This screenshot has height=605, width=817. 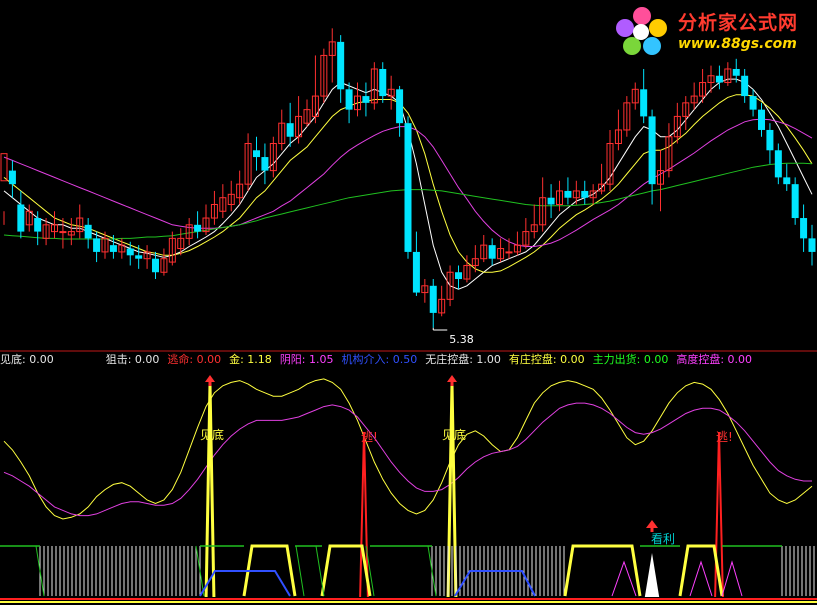 What do you see at coordinates (641, 31) in the screenshot?
I see `flower-logo-icon` at bounding box center [641, 31].